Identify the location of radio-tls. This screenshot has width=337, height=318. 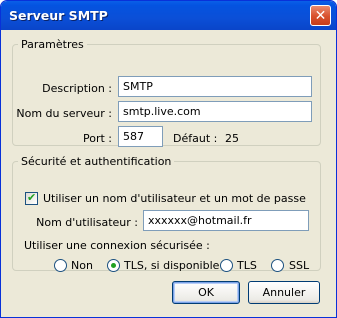
(226, 265).